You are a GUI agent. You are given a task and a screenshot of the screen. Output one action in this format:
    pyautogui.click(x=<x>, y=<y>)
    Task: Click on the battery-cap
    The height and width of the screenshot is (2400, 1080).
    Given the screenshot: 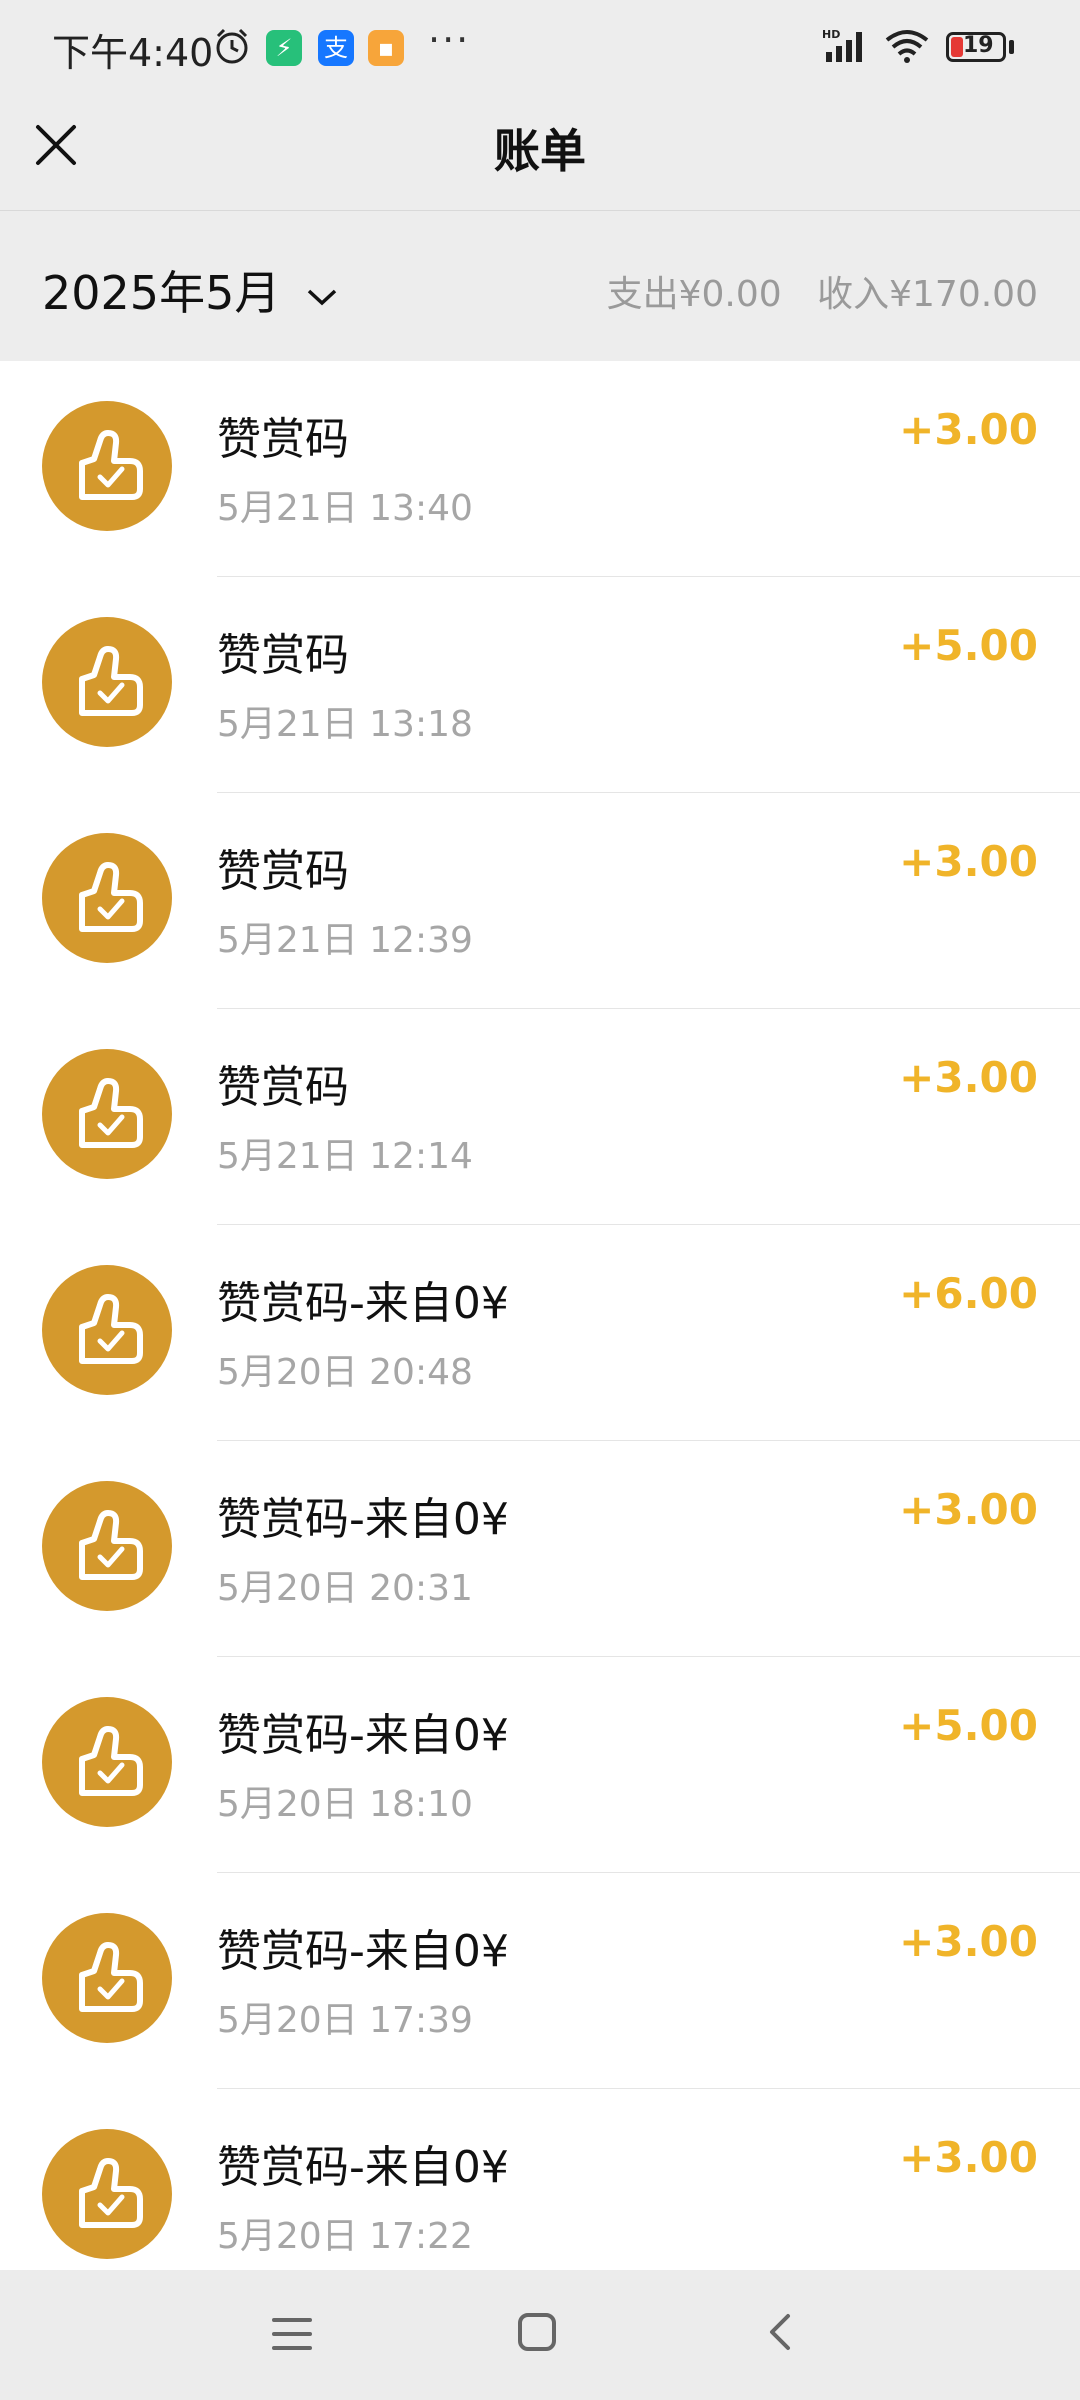 What is the action you would take?
    pyautogui.click(x=1011, y=47)
    